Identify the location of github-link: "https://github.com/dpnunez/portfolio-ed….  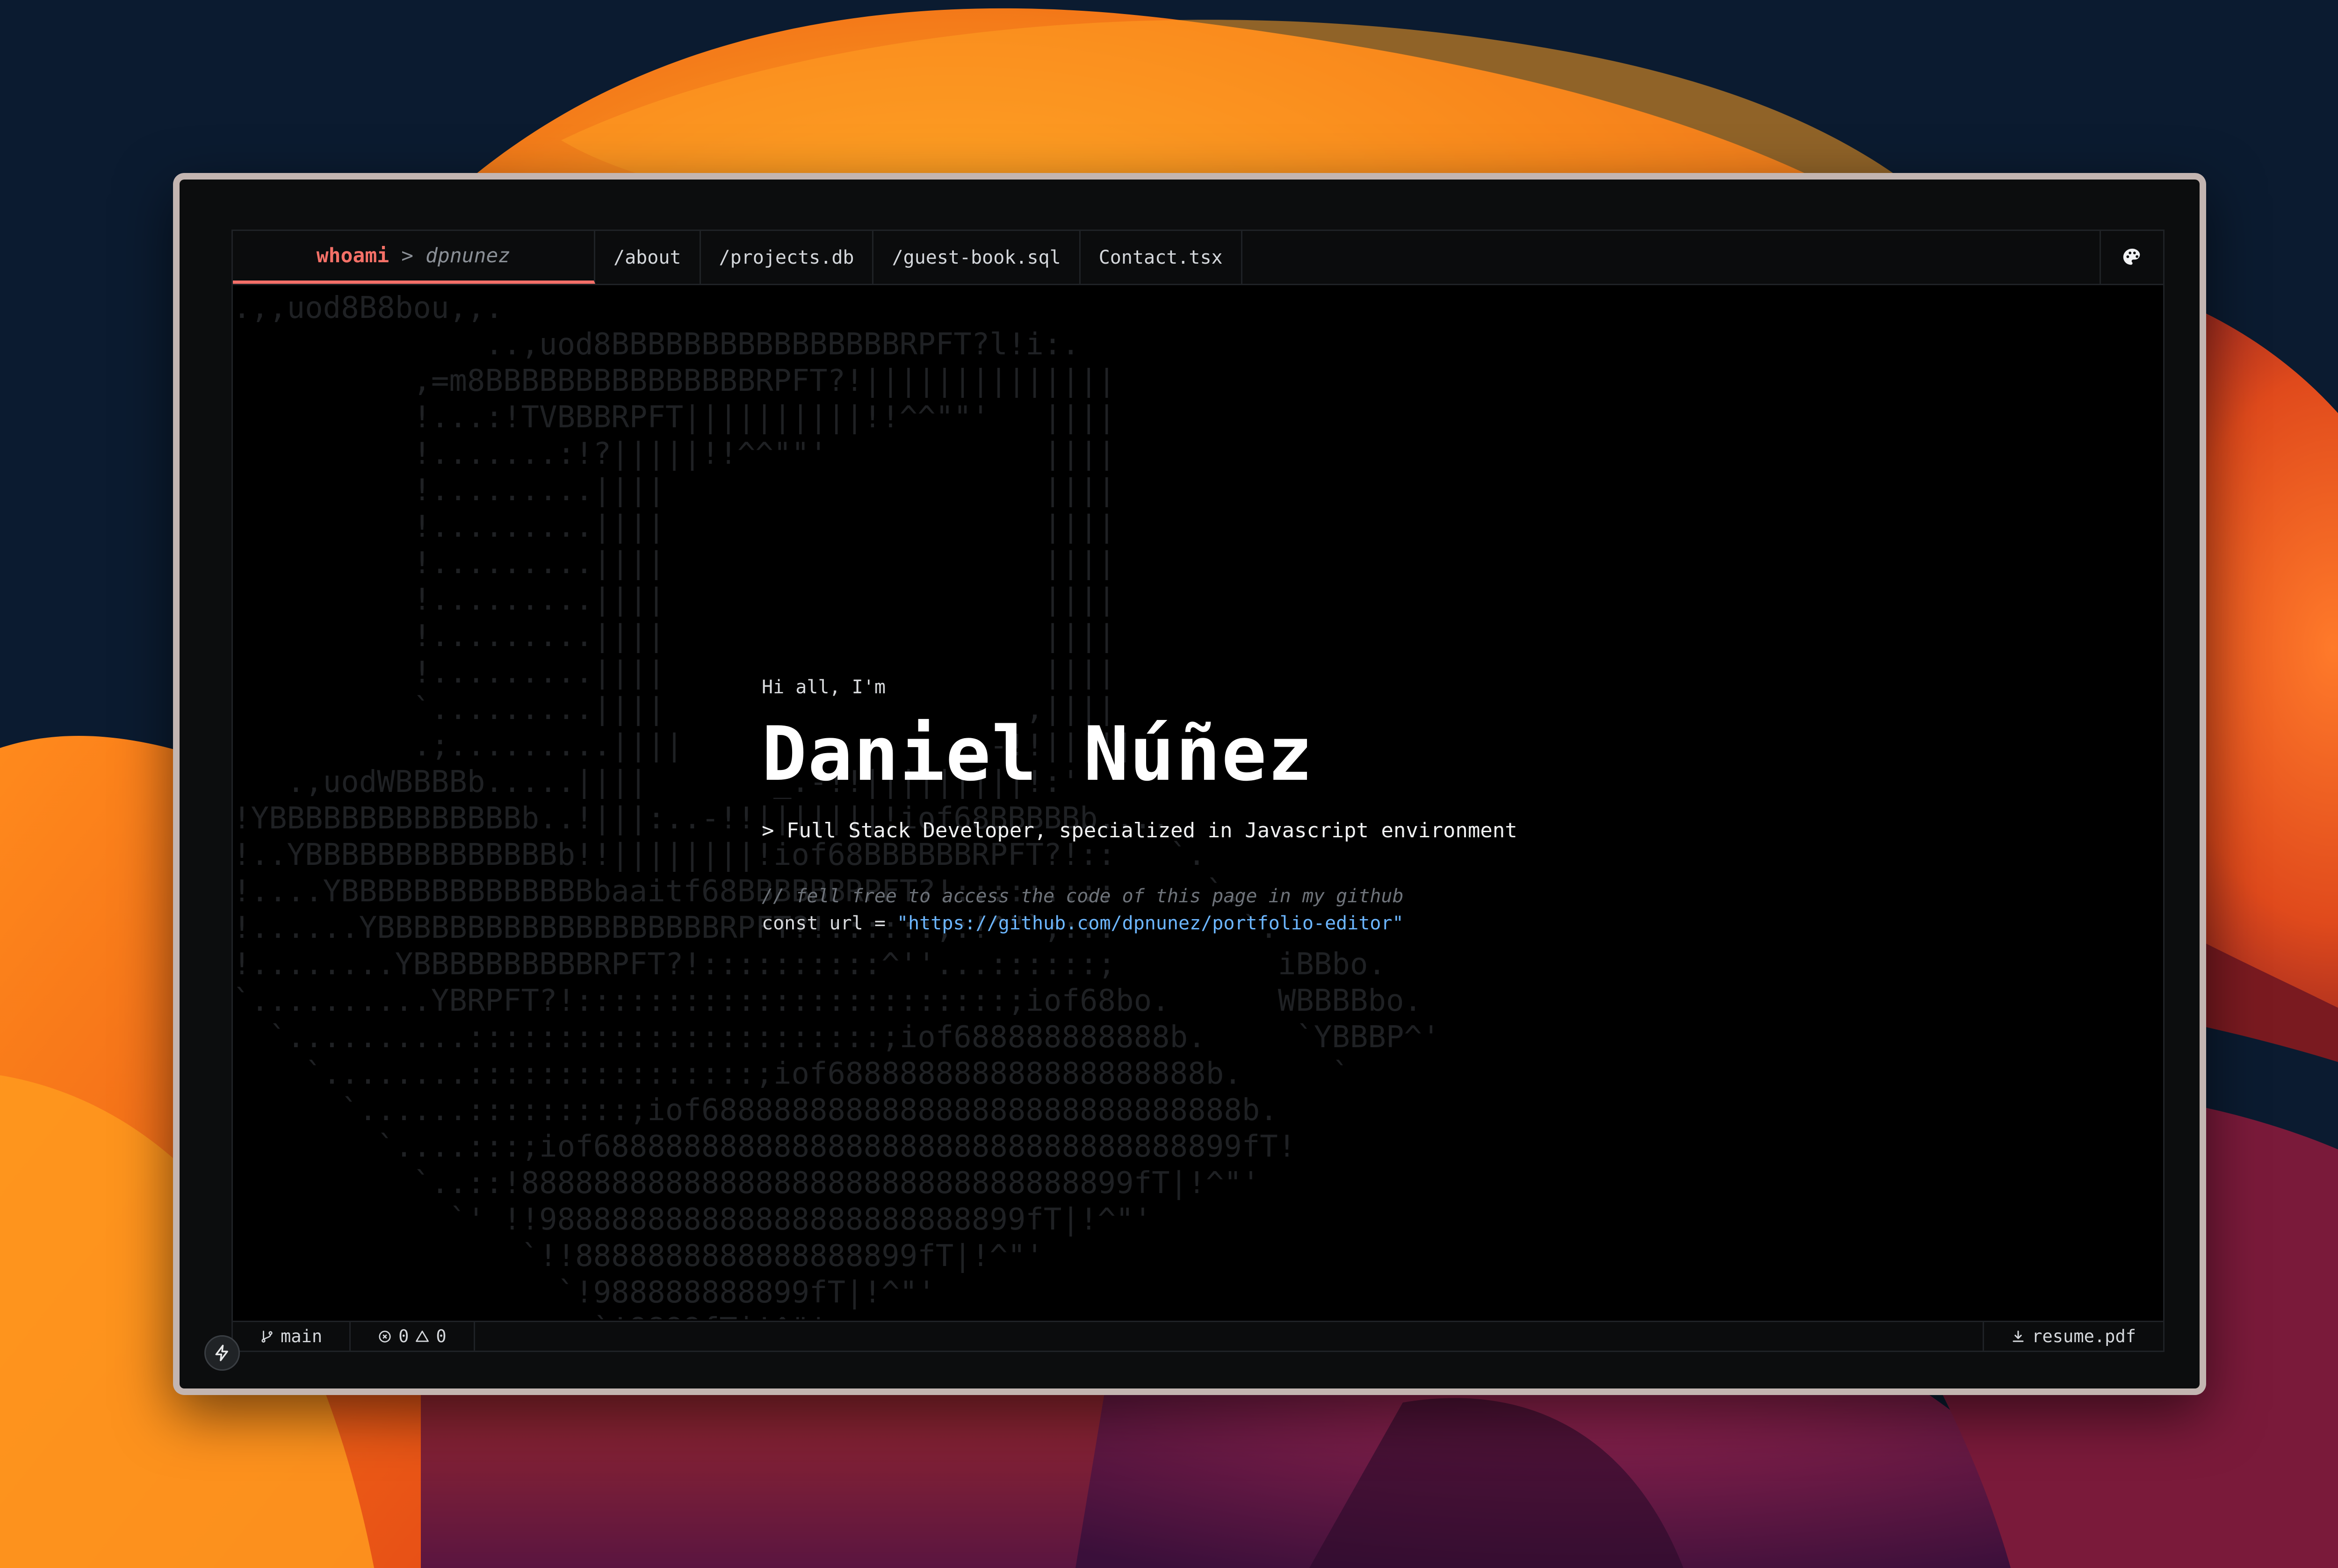
(1151, 923).